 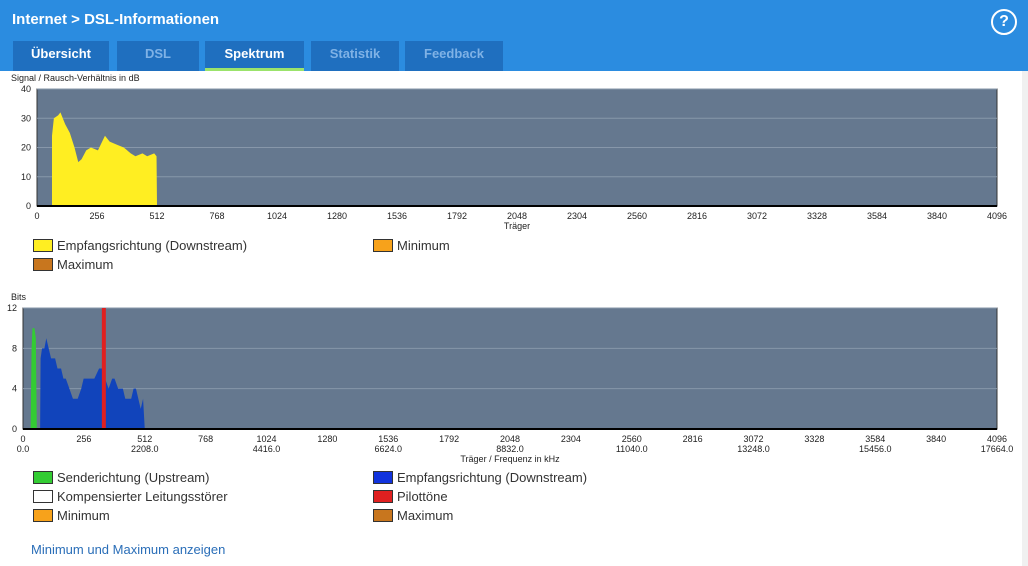 I want to click on x-tick-label-freq: 8832.0, so click(x=510, y=449).